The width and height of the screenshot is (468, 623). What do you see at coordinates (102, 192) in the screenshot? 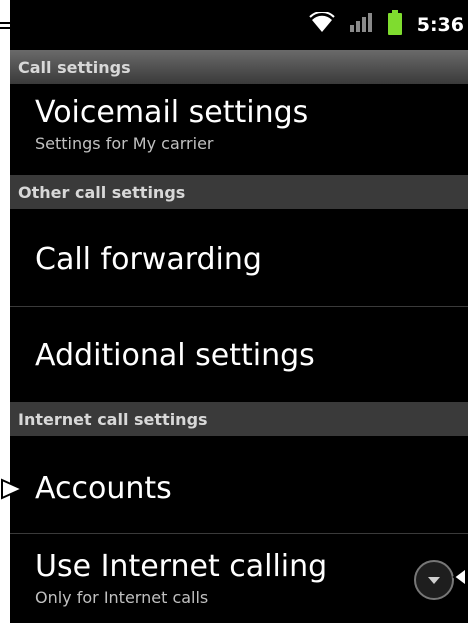
I see `section-header-label: Other call settings` at bounding box center [102, 192].